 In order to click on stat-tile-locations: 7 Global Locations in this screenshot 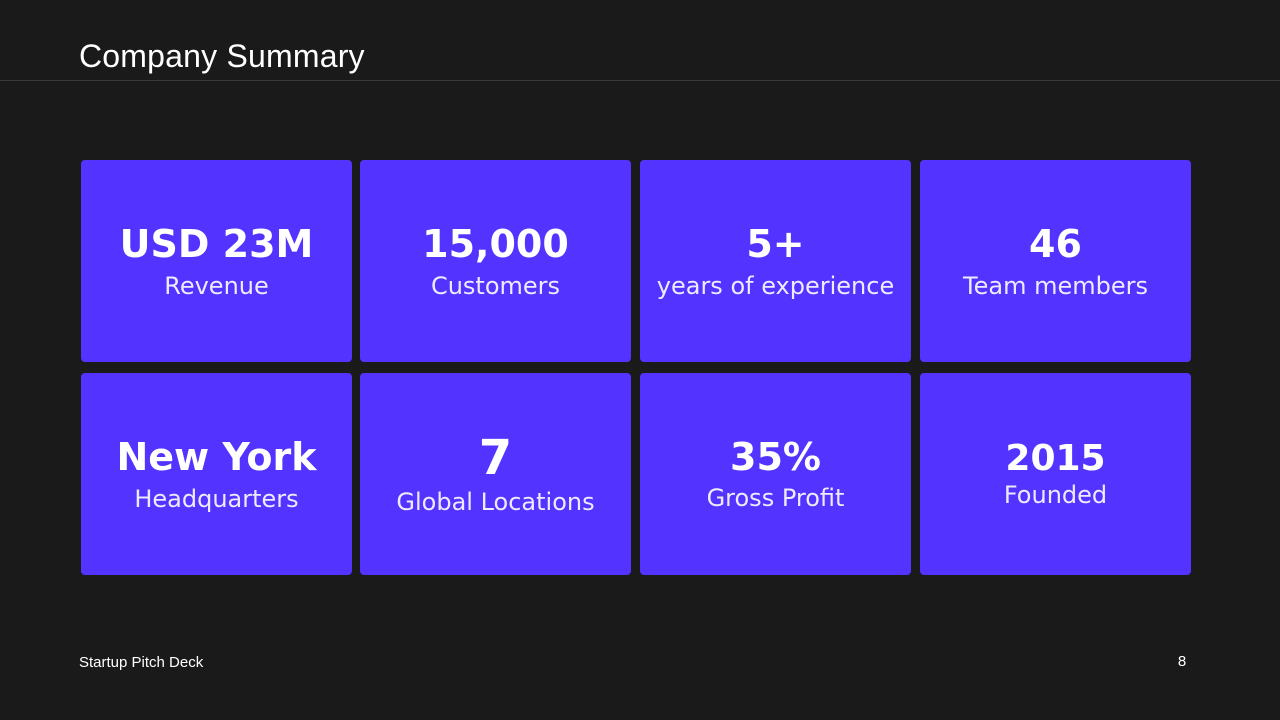, I will do `click(495, 474)`.